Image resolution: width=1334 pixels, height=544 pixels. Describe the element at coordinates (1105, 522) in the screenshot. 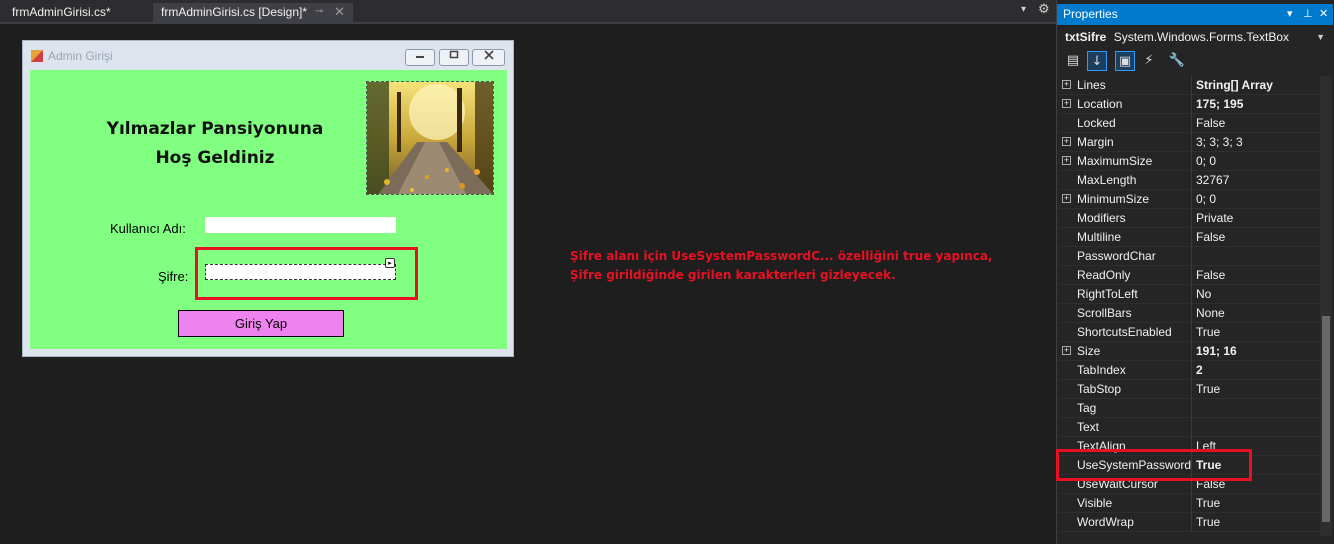

I see `property-name: WordWrap` at that location.